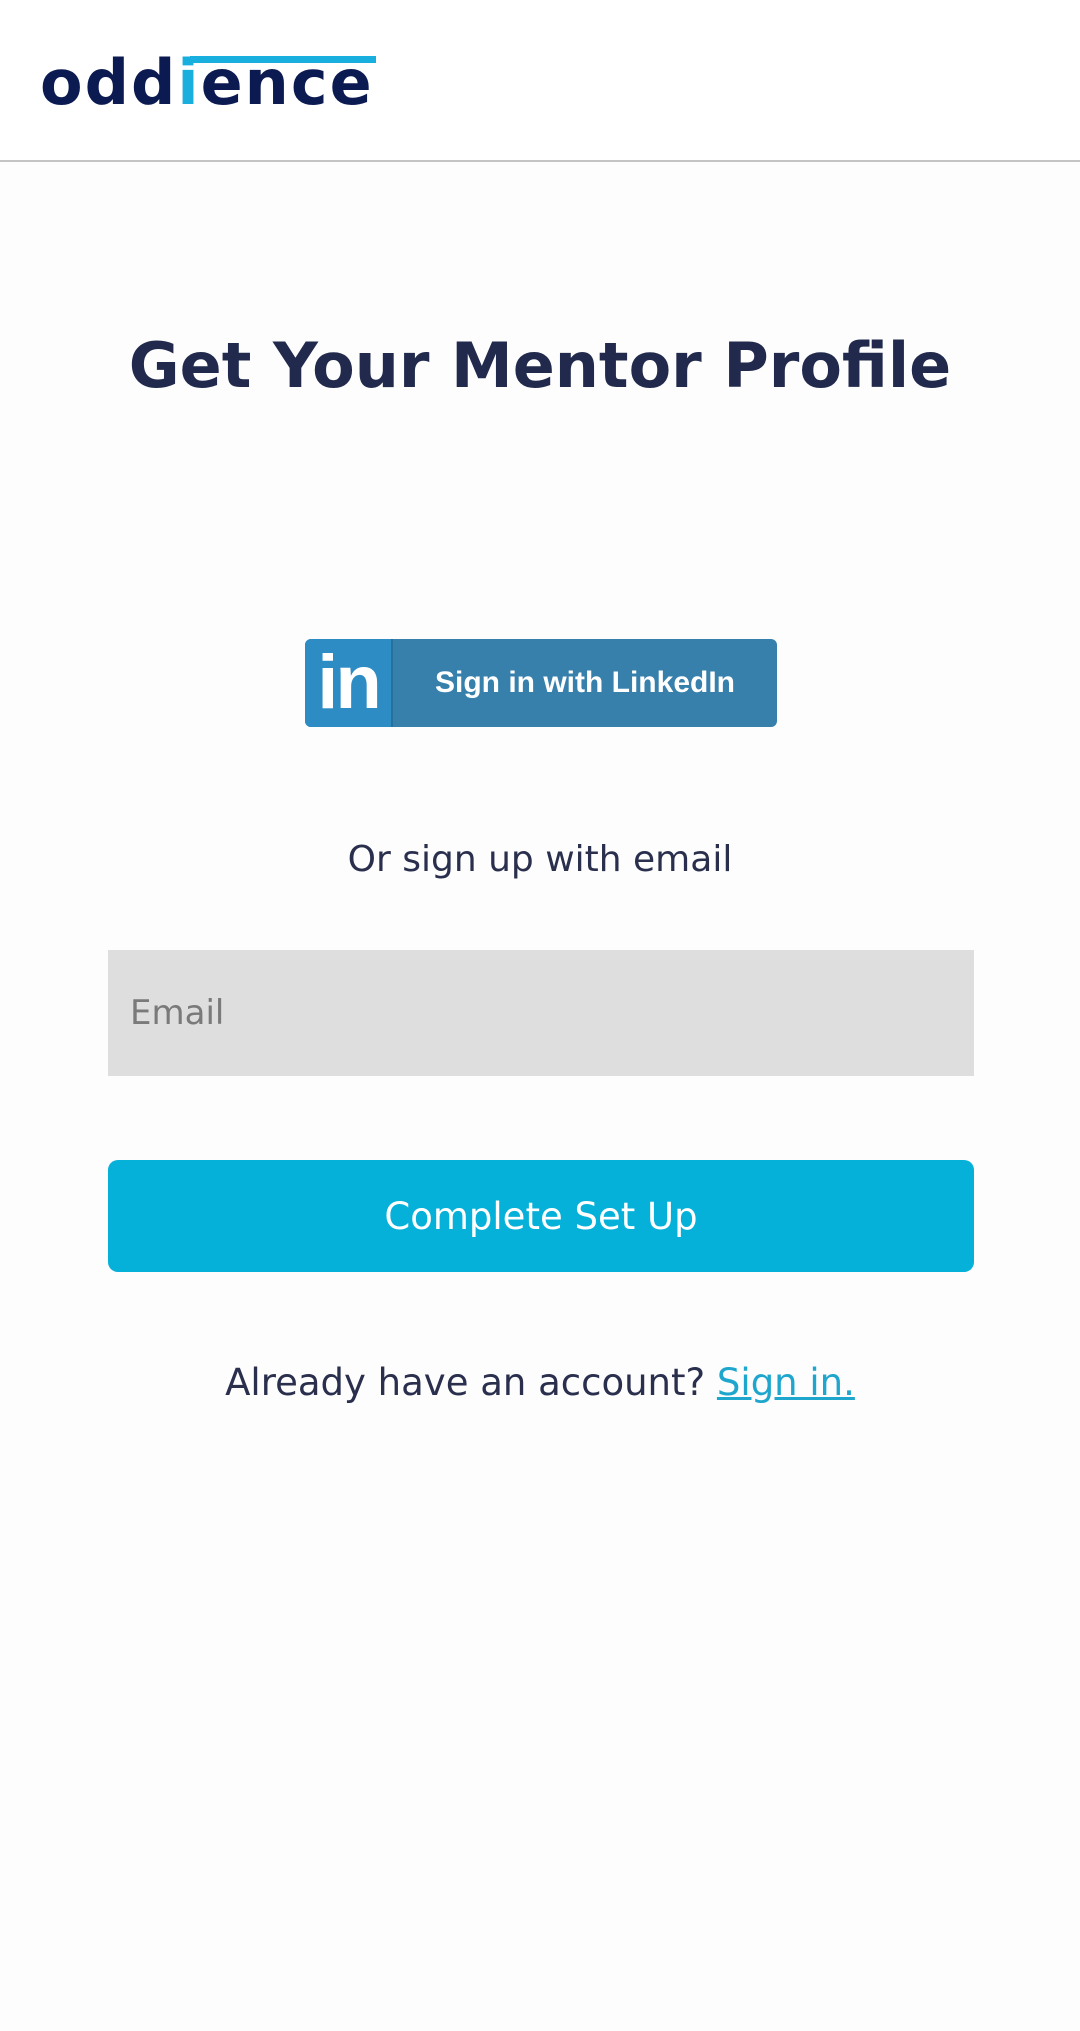 This screenshot has height=2031, width=1080. I want to click on logo-text-accent: i, so click(189, 82).